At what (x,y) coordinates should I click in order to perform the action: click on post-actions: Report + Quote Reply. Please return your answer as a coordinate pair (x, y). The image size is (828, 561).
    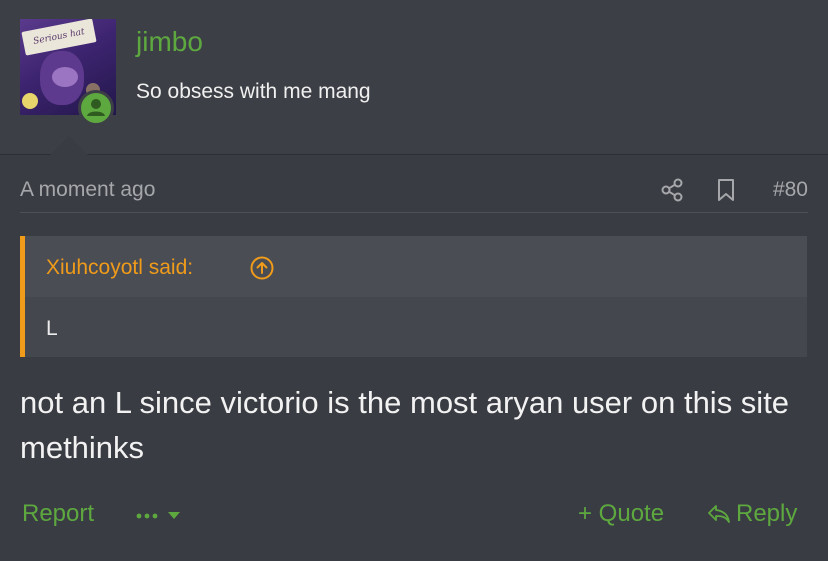
    Looking at the image, I should click on (414, 516).